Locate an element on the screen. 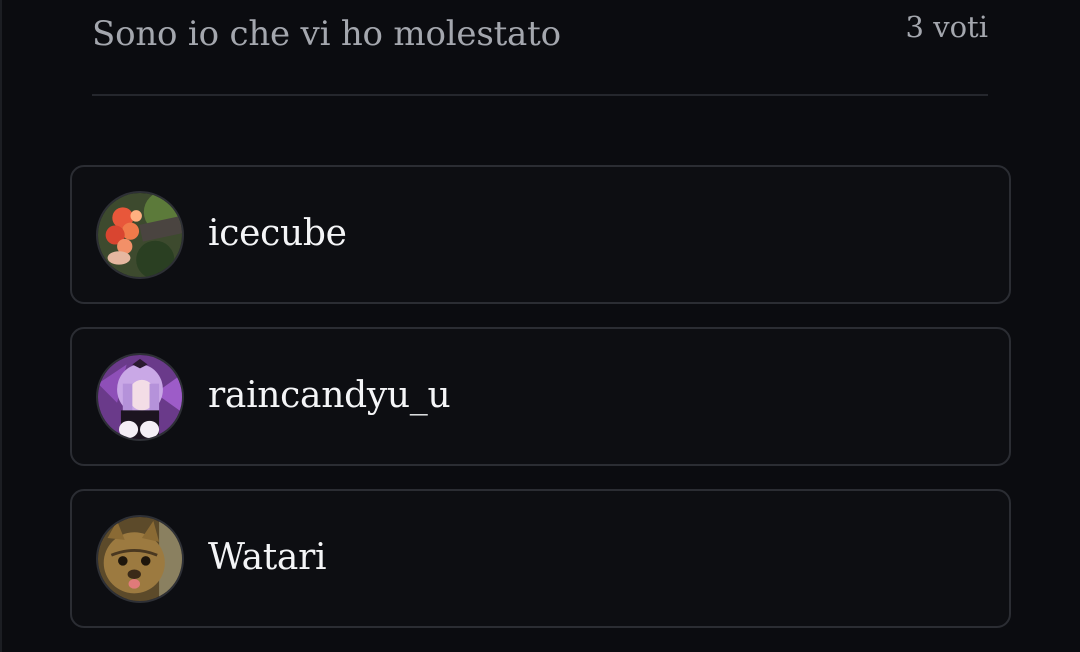  cat-photo-avatar-image is located at coordinates (140, 559).